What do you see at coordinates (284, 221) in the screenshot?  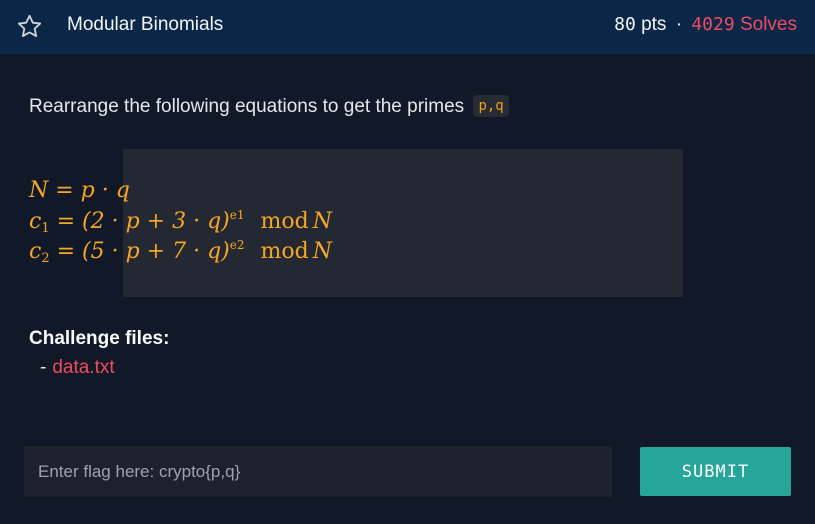 I see `eq2-mod: mod` at bounding box center [284, 221].